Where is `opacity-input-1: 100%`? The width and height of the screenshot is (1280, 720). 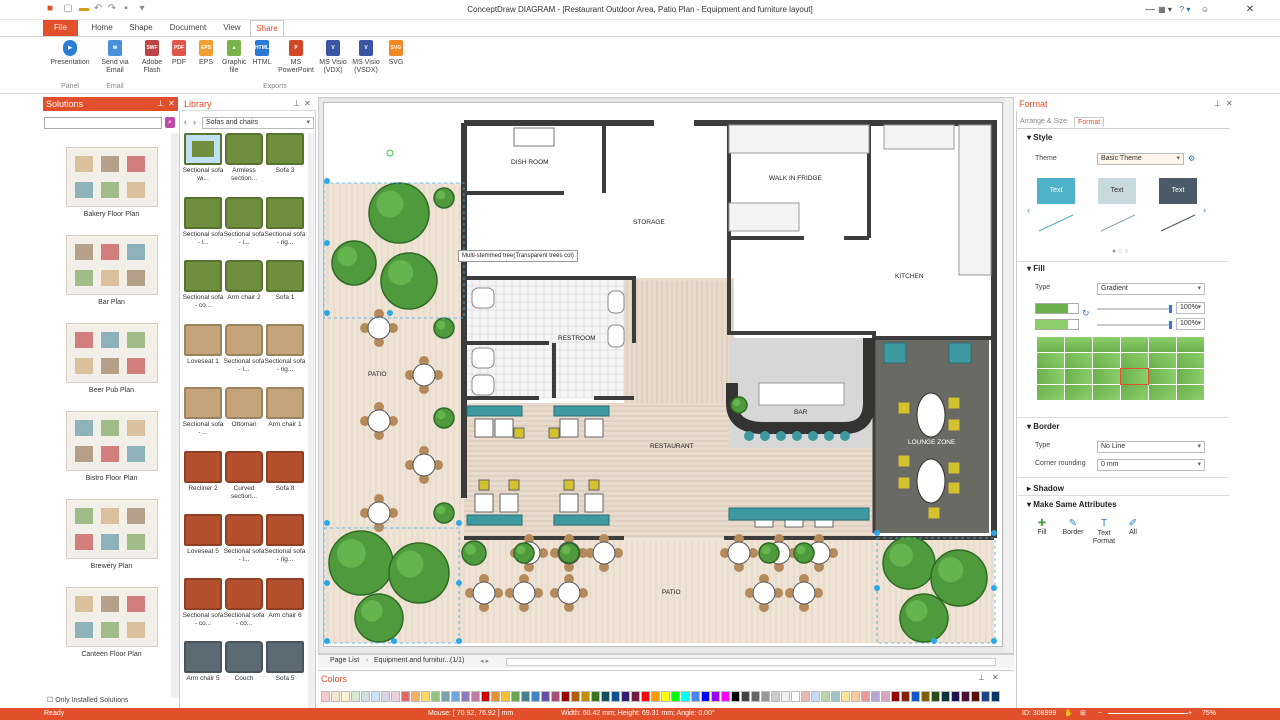
opacity-input-1: 100% is located at coordinates (1190, 308).